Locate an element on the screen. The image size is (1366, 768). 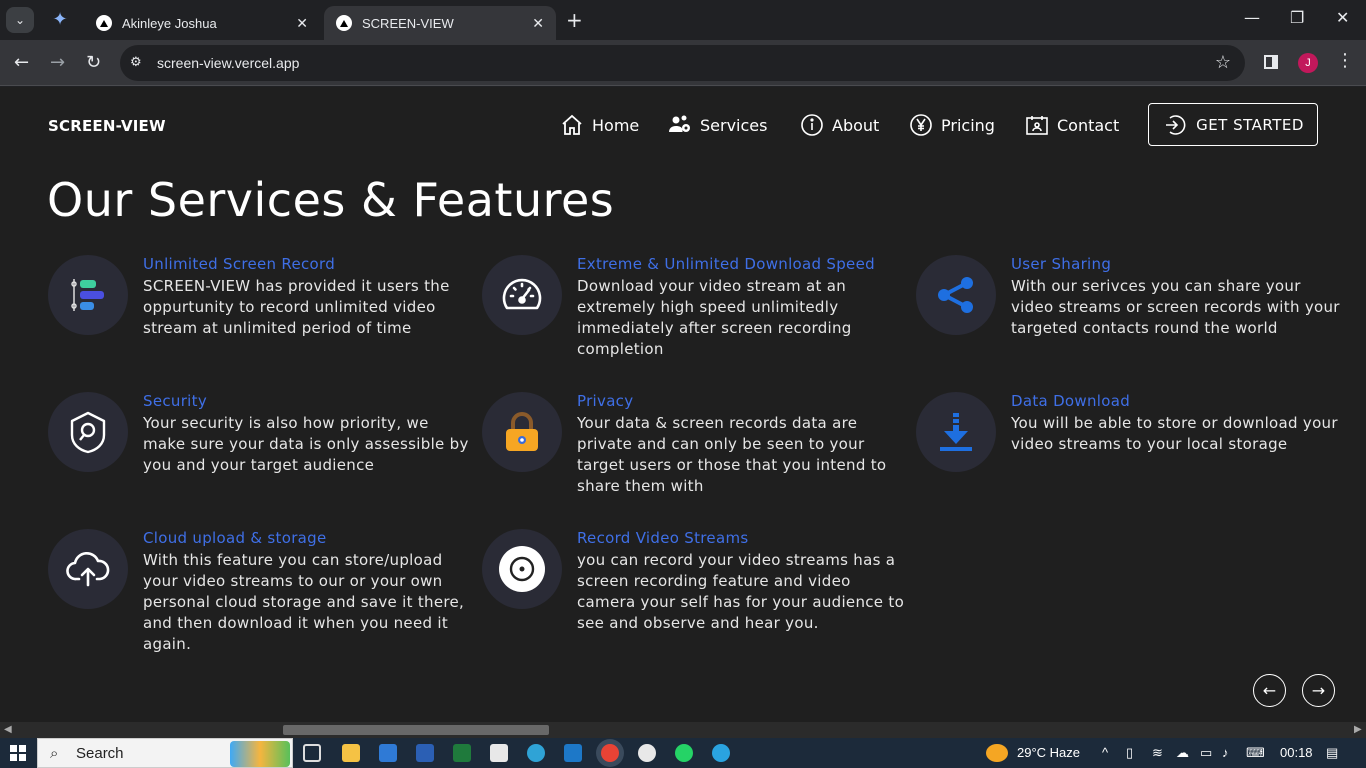
menu-kebab-icon: ⋮ is located at coordinates (1345, 60).